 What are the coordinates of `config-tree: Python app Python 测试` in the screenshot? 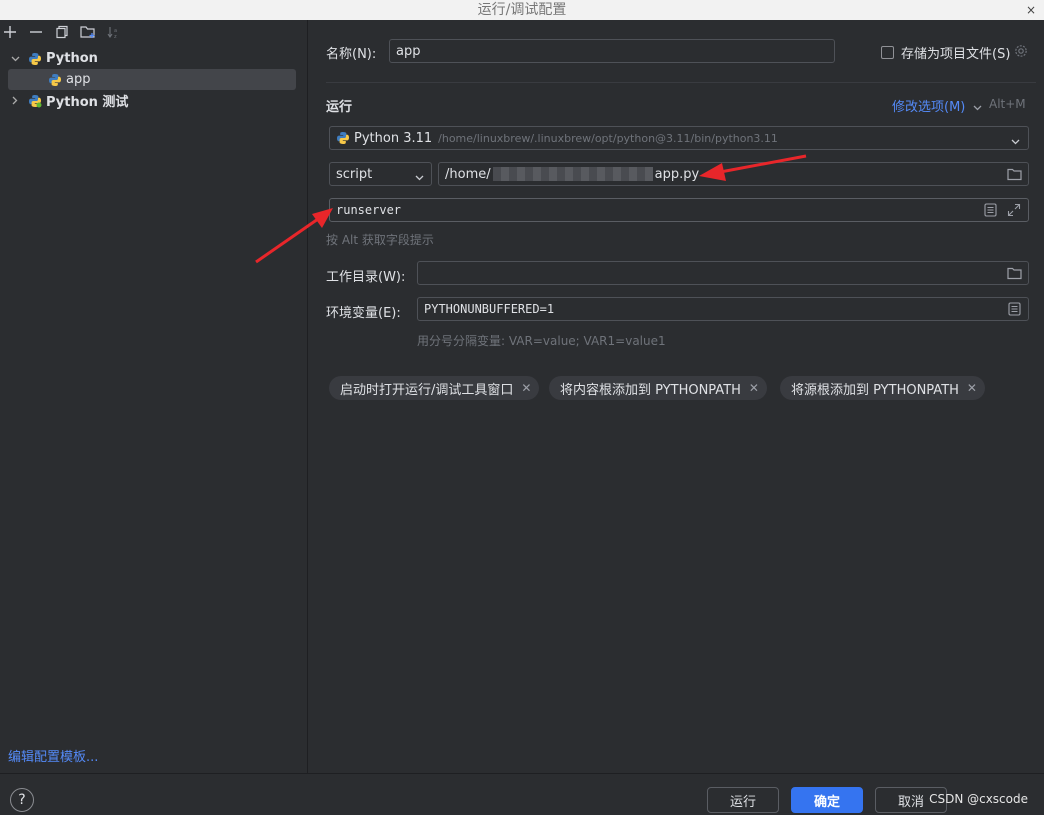 It's located at (154, 79).